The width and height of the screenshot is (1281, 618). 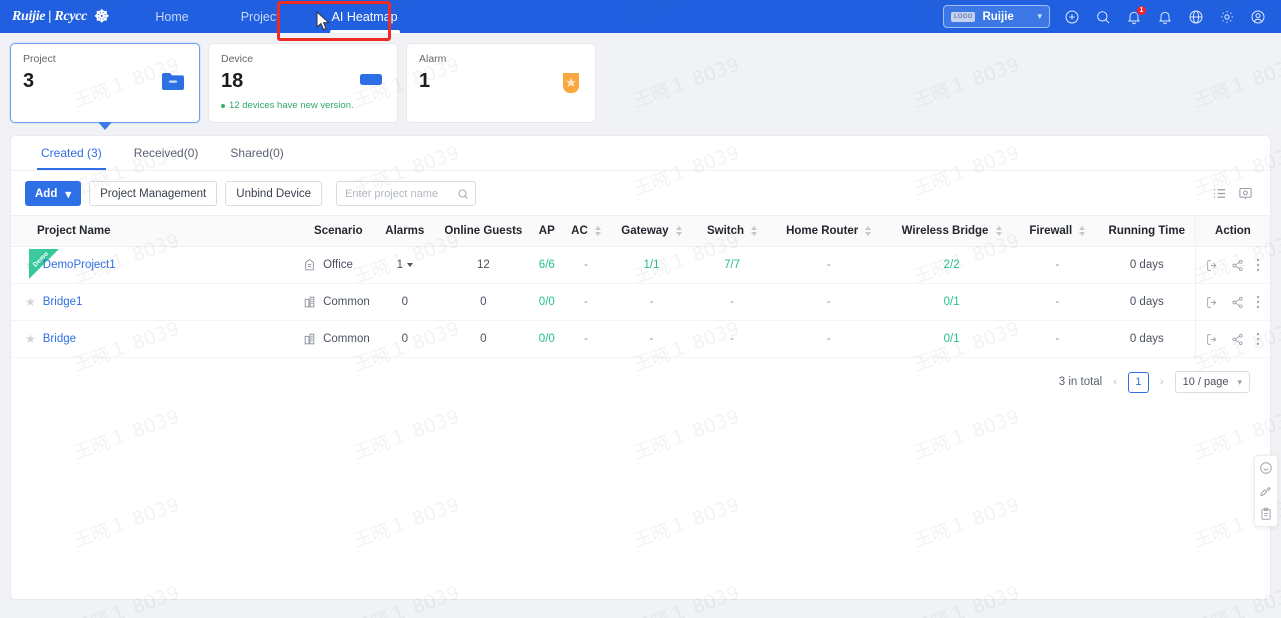 What do you see at coordinates (405, 265) in the screenshot?
I see `cell-alarms: 1` at bounding box center [405, 265].